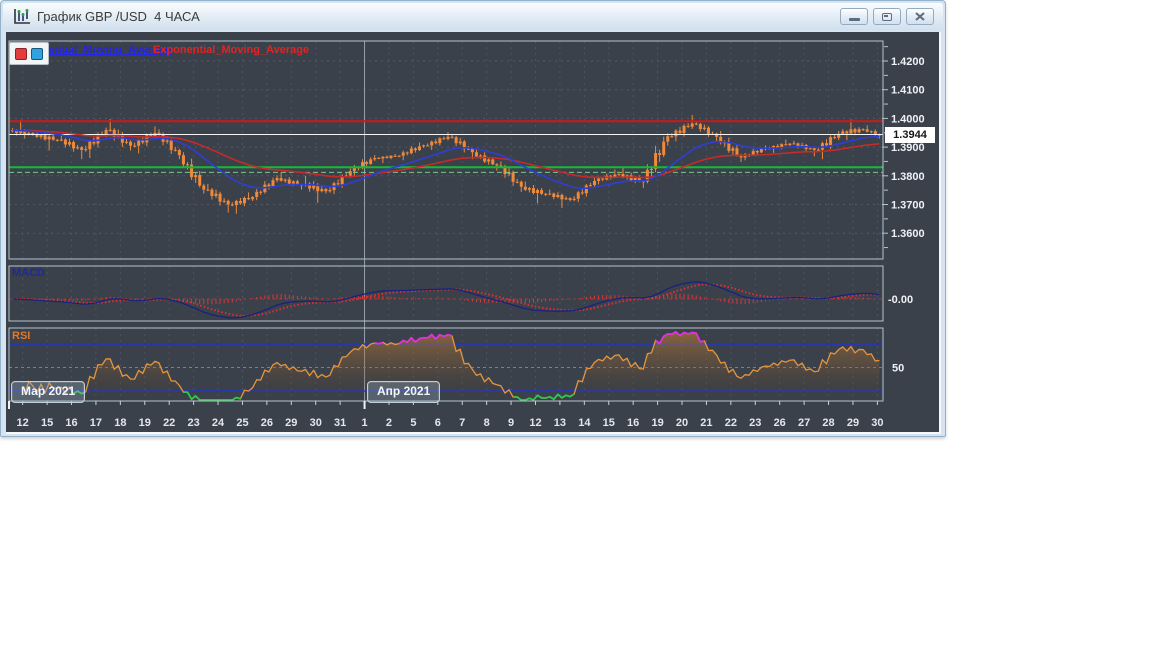 This screenshot has width=1152, height=648. What do you see at coordinates (560, 423) in the screenshot?
I see `svg-text: 13` at bounding box center [560, 423].